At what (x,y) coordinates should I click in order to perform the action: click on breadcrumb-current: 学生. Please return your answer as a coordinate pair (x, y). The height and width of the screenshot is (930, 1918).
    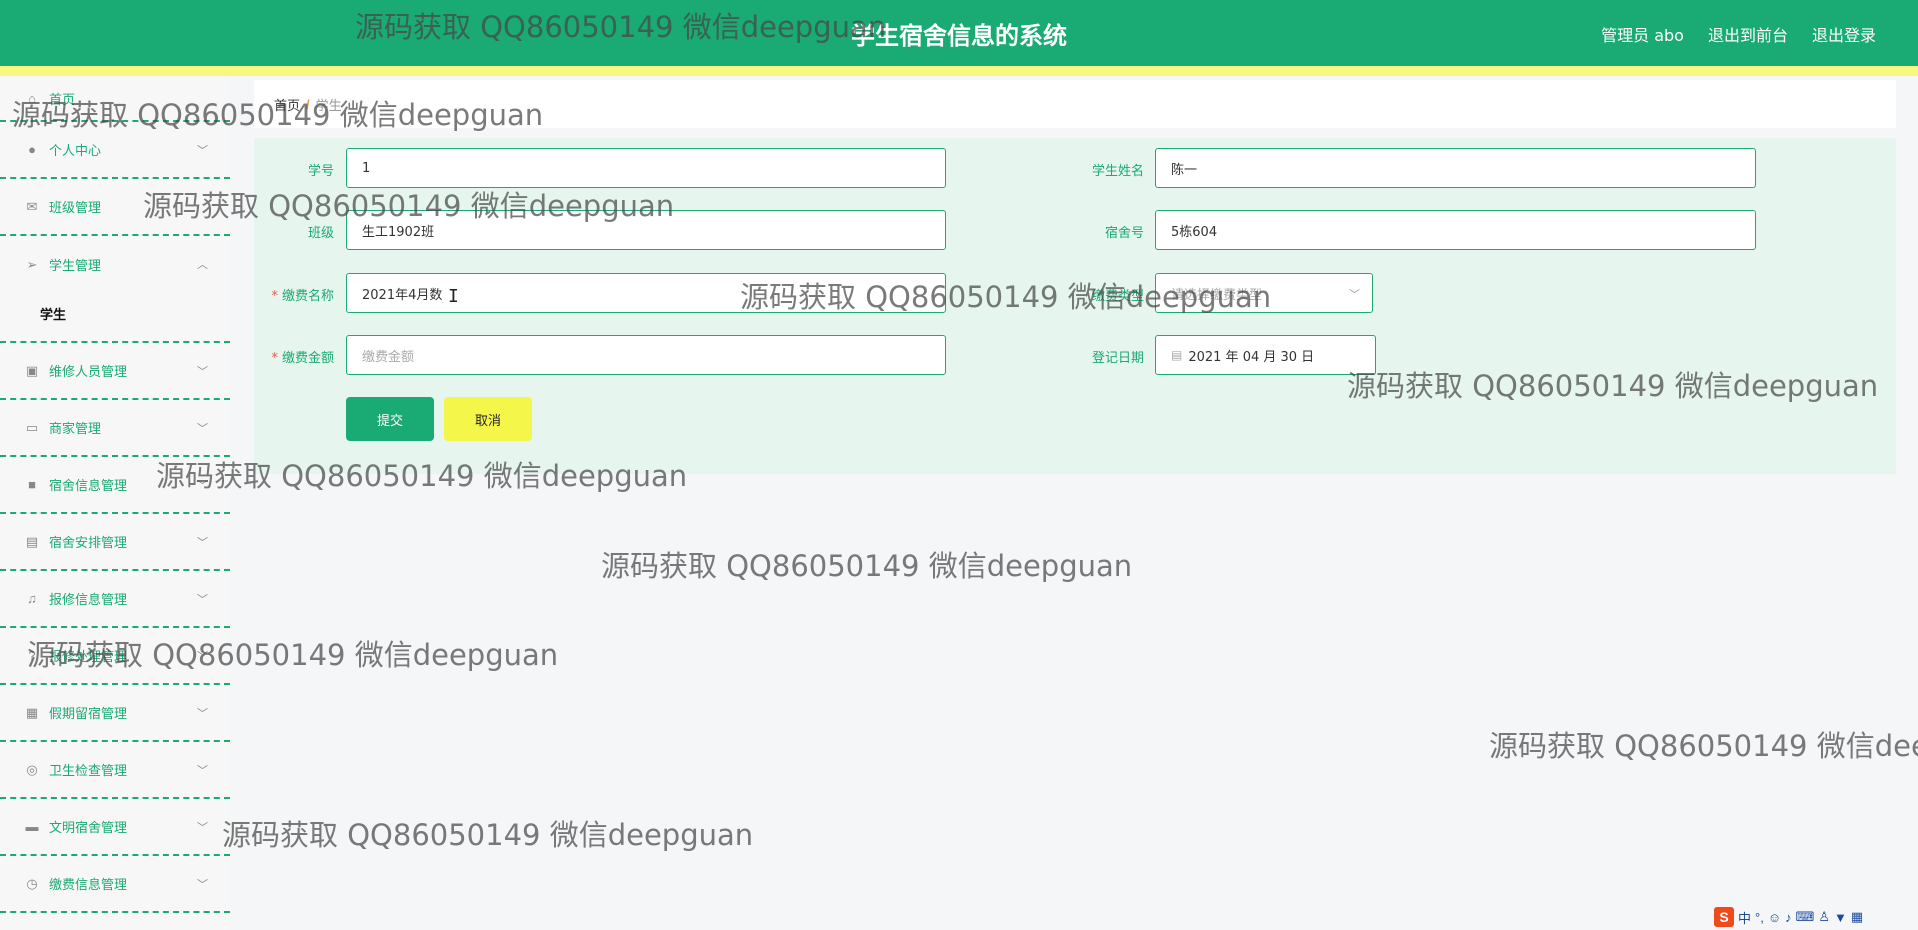
    Looking at the image, I should click on (328, 106).